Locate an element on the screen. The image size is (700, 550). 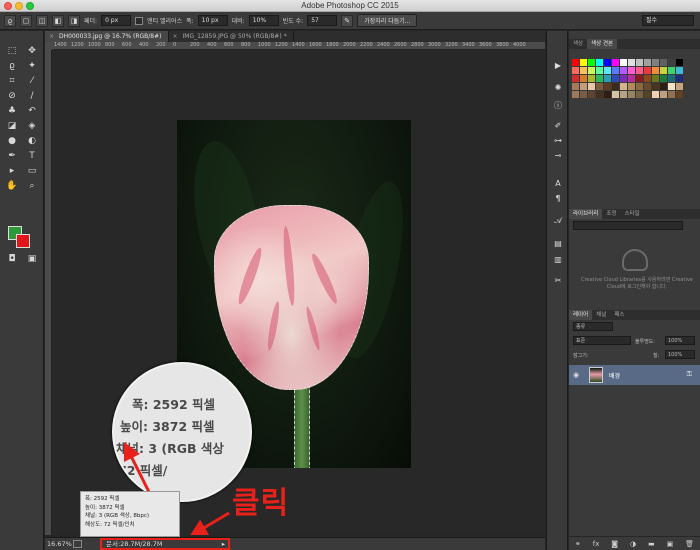
doc-tab-2: × IMG_12859.JPG @ 50% (RGB/8#) * is located at coordinates (231, 36).